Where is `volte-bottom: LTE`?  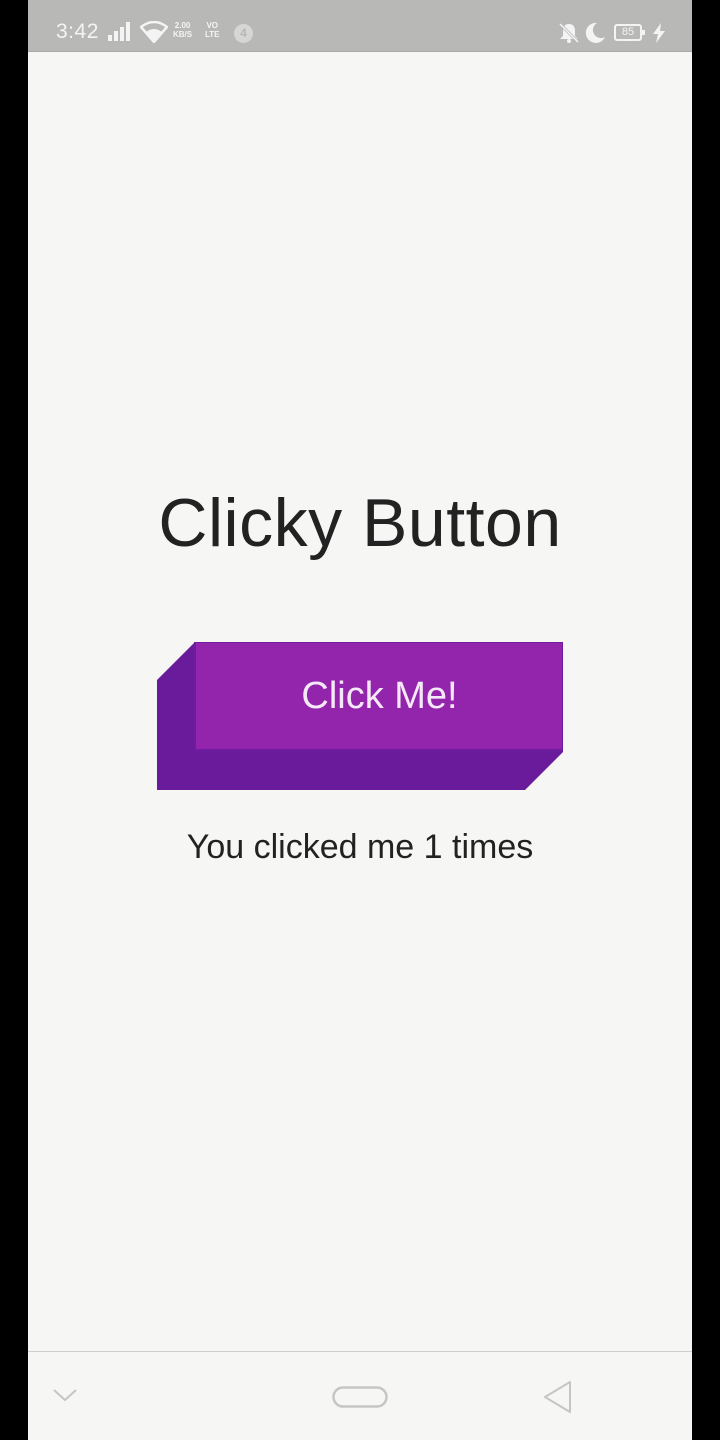
volte-bottom: LTE is located at coordinates (212, 34).